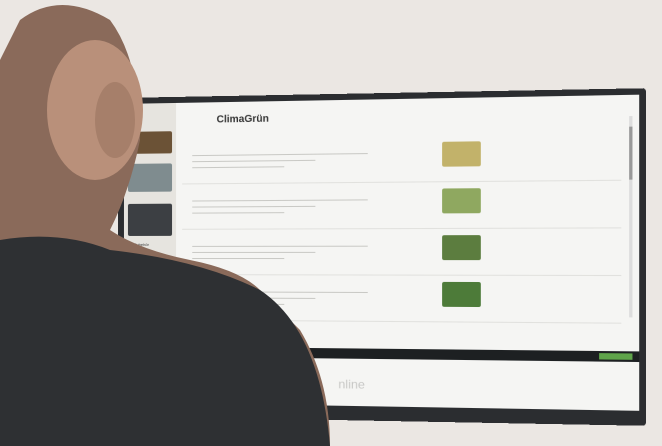 This screenshot has height=446, width=662. Describe the element at coordinates (351, 384) in the screenshot. I see `footer-word: nline` at that location.